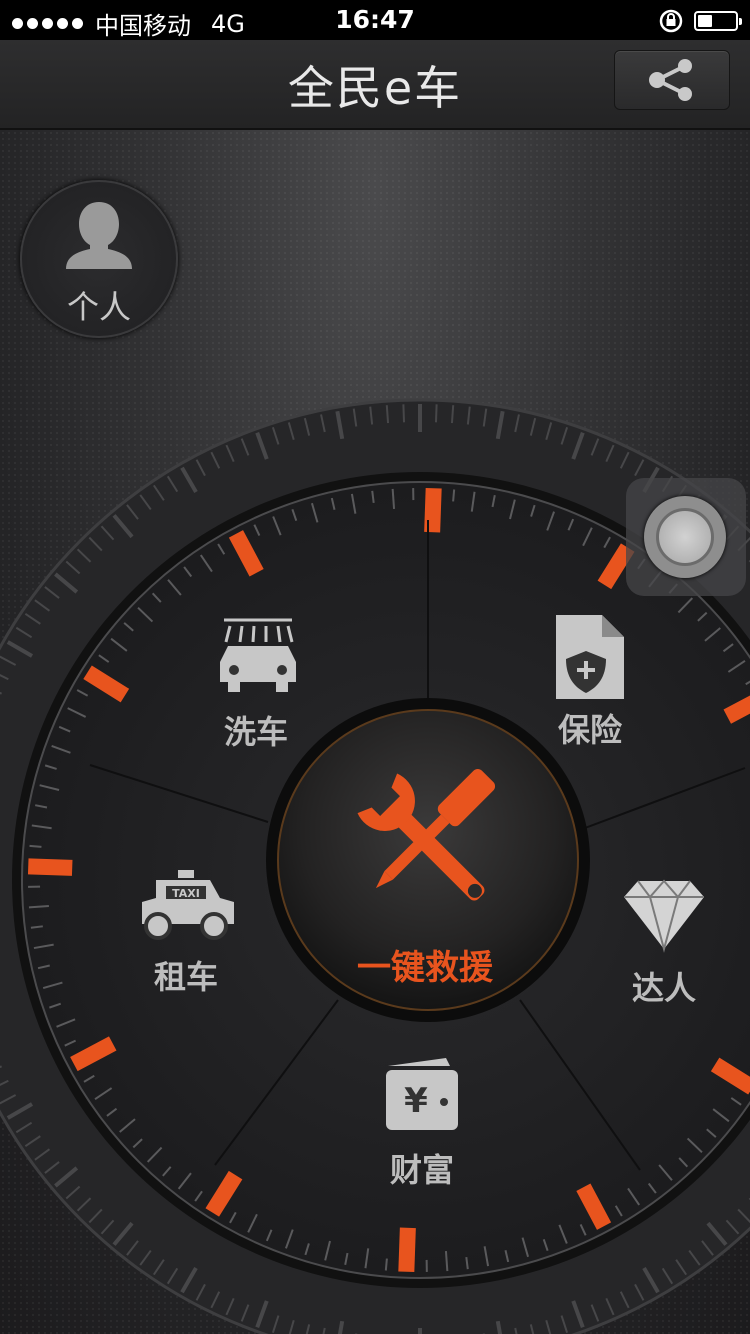 This screenshot has height=1334, width=750. Describe the element at coordinates (718, 21) in the screenshot. I see `battery-icon` at that location.